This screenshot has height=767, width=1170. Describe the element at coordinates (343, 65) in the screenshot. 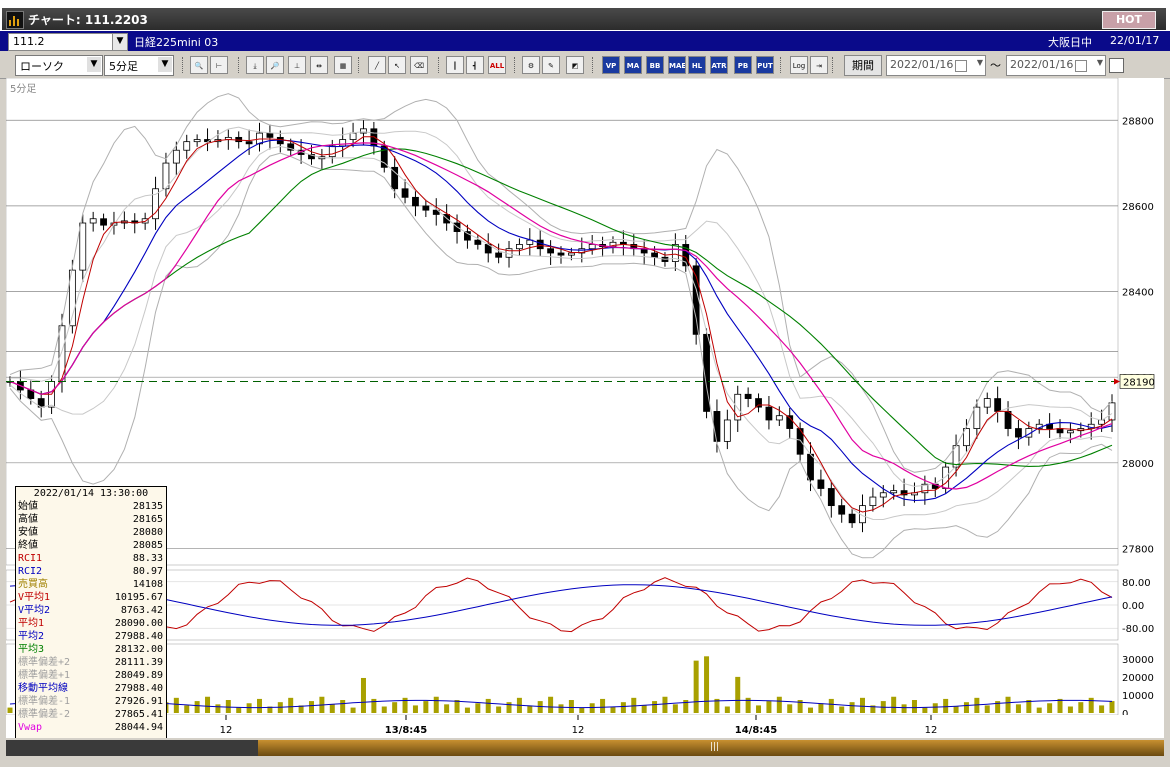

I see `calc-icon: ▦` at that location.